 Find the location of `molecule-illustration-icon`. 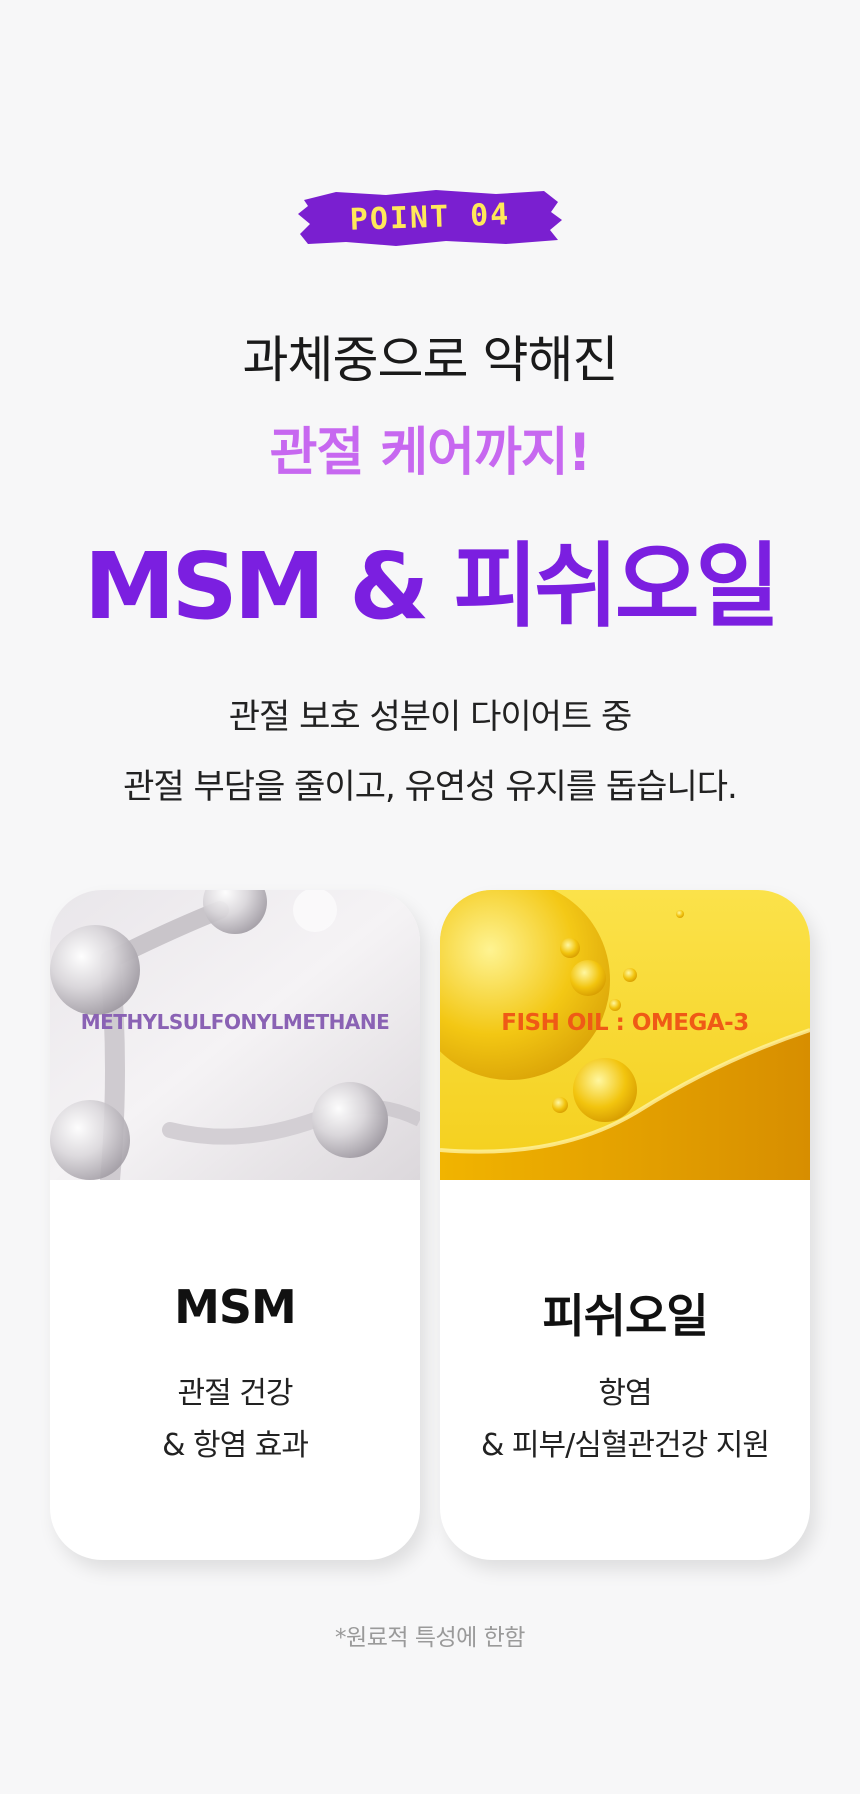

molecule-illustration-icon is located at coordinates (235, 1035).